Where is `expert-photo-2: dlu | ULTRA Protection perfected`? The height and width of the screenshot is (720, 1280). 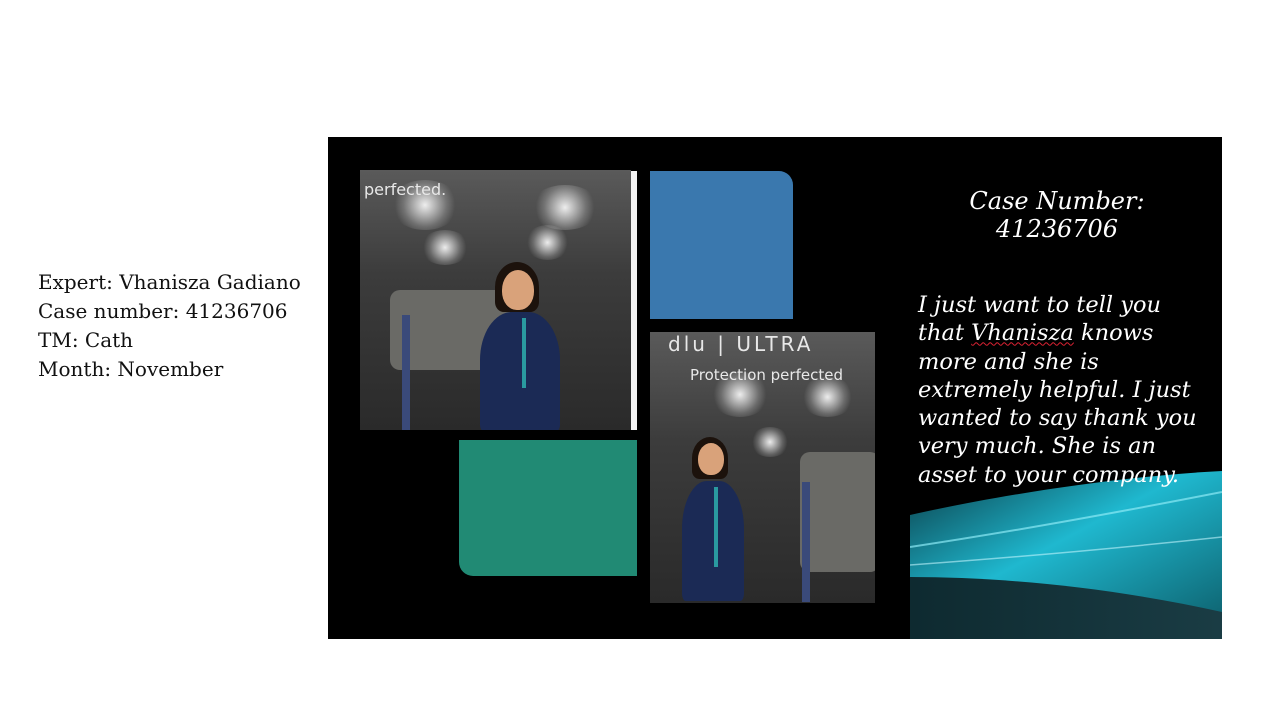 expert-photo-2: dlu | ULTRA Protection perfected is located at coordinates (762, 467).